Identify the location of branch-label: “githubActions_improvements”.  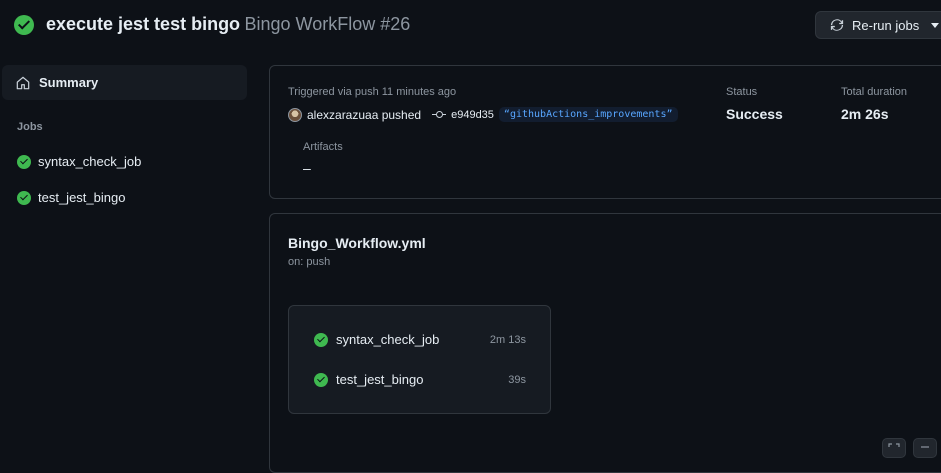
(588, 114).